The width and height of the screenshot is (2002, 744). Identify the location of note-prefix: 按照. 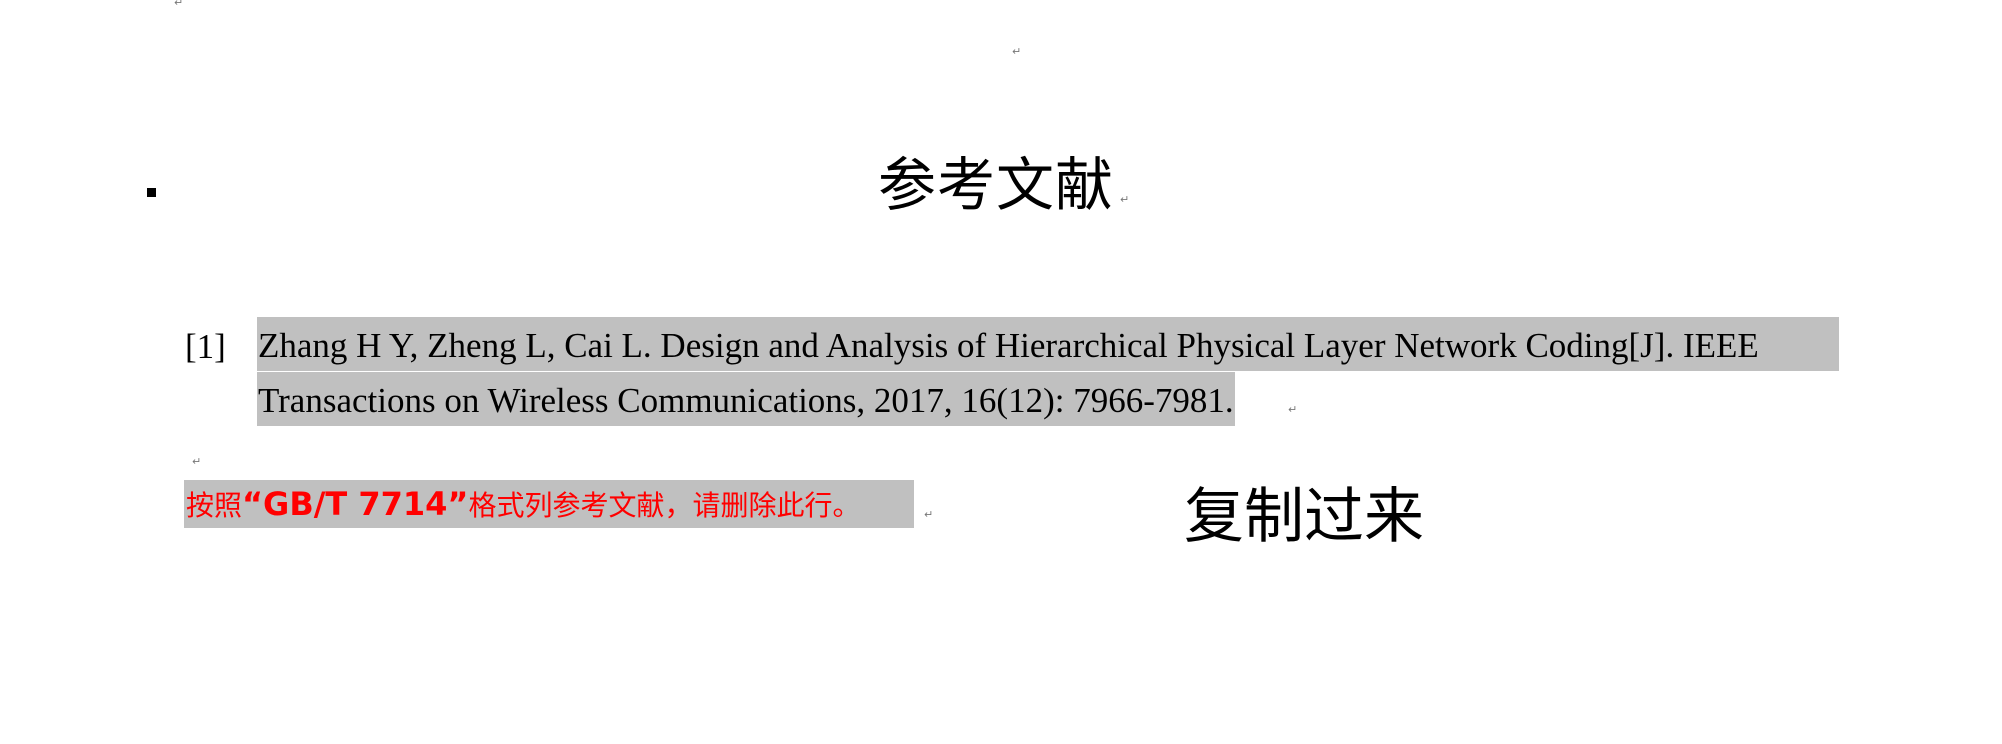
(214, 505).